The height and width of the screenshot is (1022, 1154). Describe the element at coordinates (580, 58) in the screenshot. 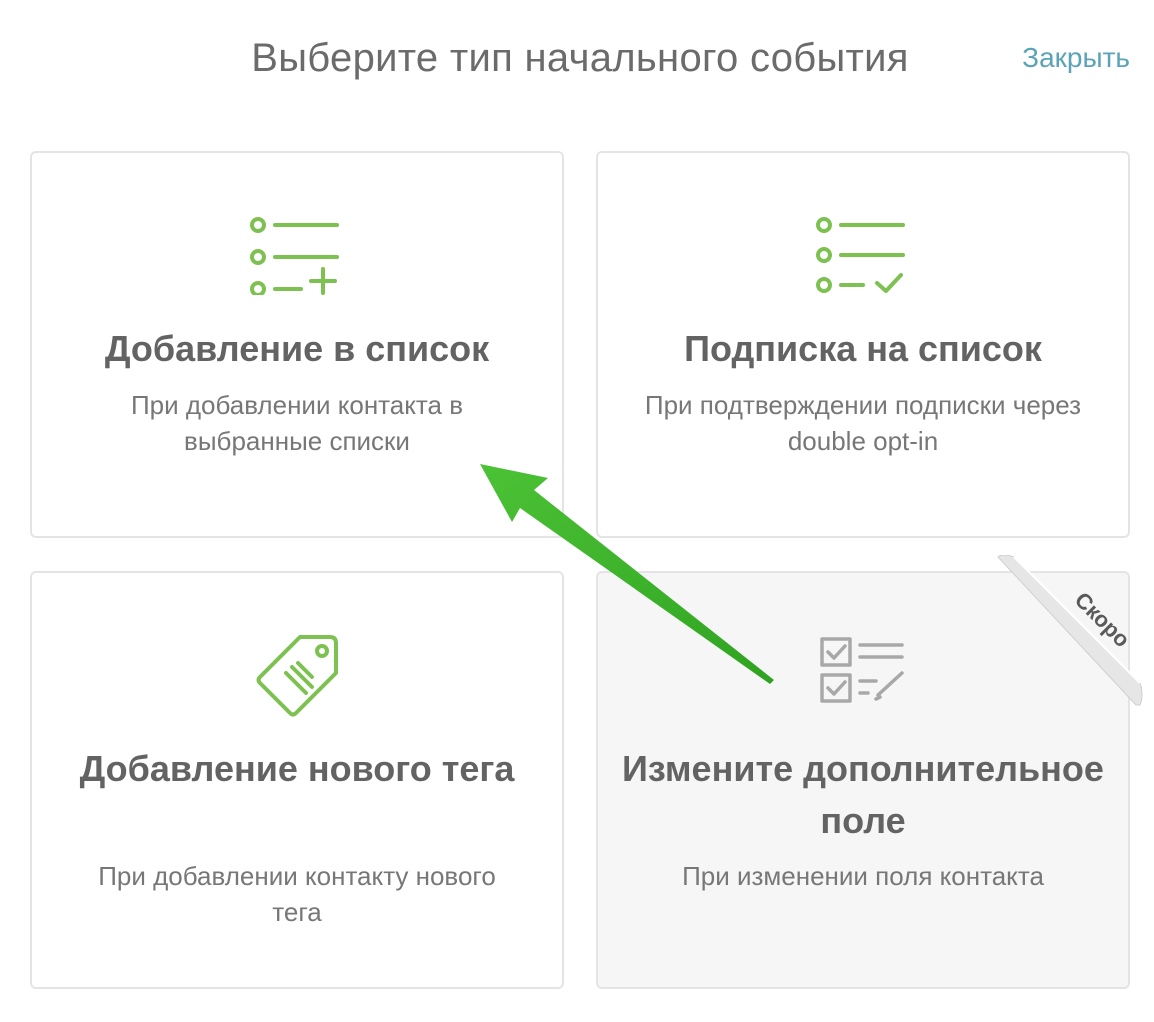

I see `dialog-title: Выберите тип начального события` at that location.